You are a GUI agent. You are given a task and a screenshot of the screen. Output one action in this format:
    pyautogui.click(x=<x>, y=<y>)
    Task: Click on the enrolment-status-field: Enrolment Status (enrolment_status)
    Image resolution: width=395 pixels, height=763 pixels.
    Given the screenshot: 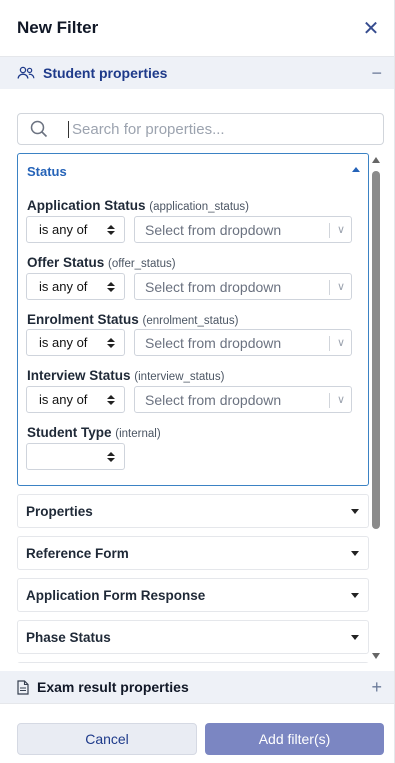 What is the action you would take?
    pyautogui.click(x=132, y=319)
    